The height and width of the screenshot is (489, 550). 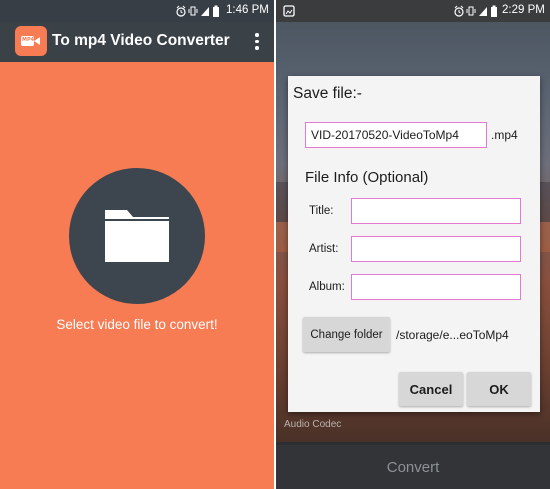 What do you see at coordinates (324, 249) in the screenshot?
I see `artist-label: Artist:` at bounding box center [324, 249].